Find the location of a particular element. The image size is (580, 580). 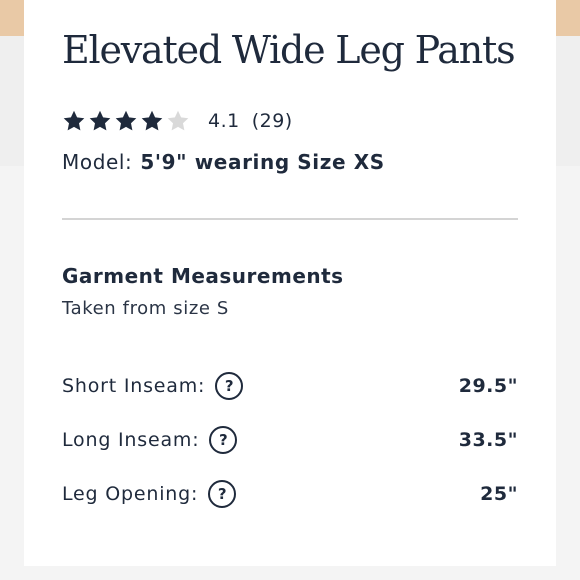

background-right-edge is located at coordinates (568, 18).